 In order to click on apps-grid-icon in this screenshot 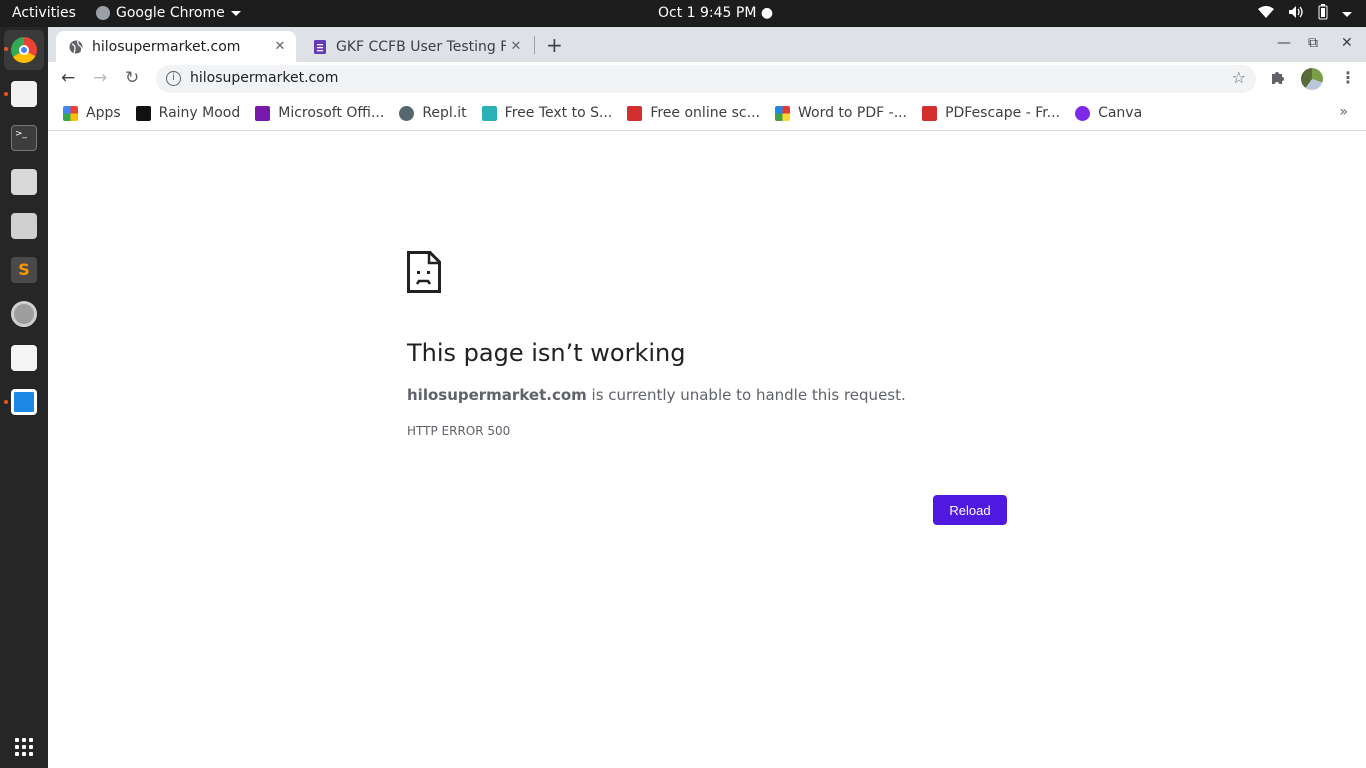, I will do `click(70, 113)`.